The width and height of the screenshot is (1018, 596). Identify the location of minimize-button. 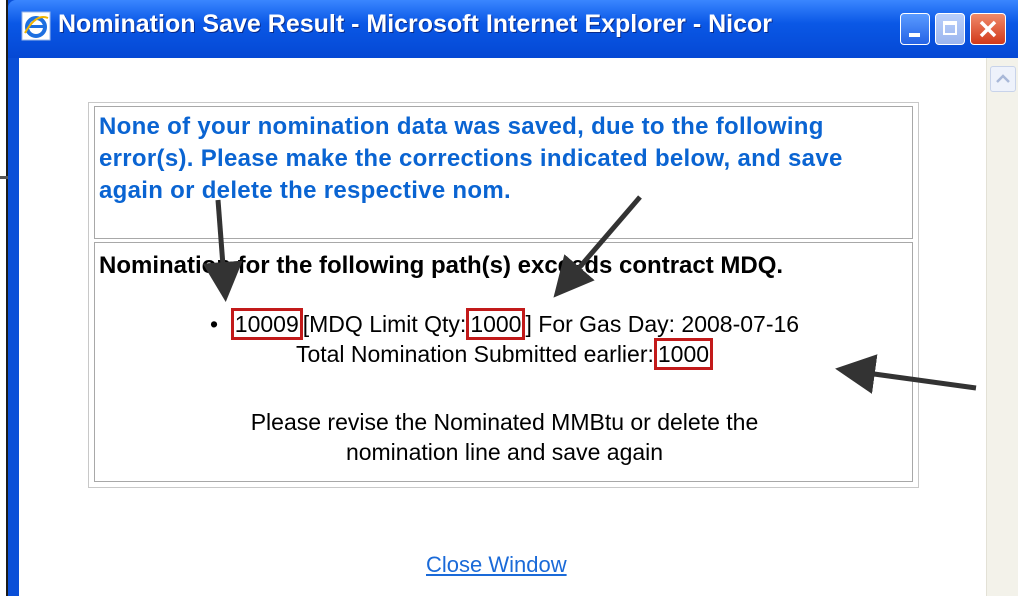
(915, 29).